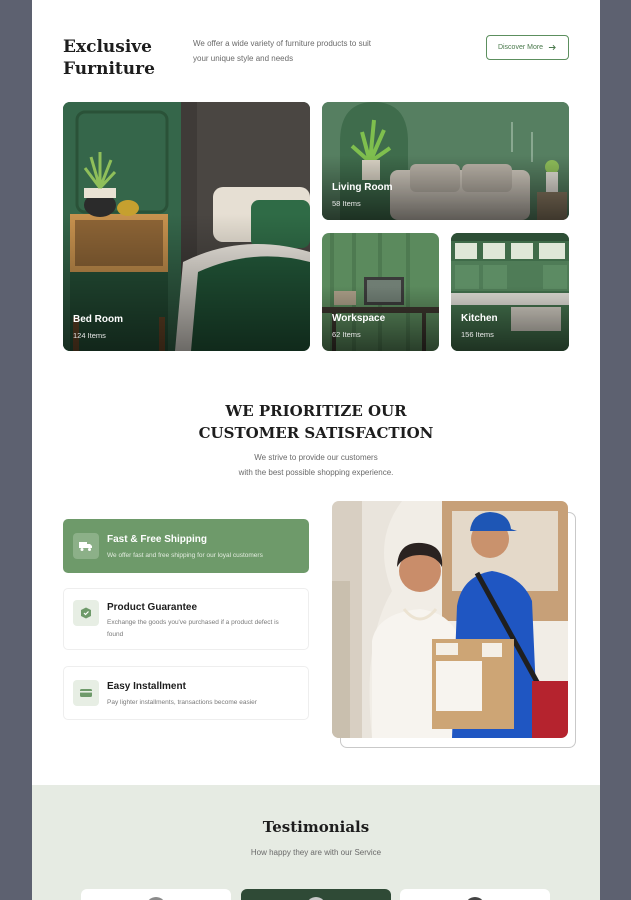  I want to click on category-count: 58 Items, so click(346, 203).